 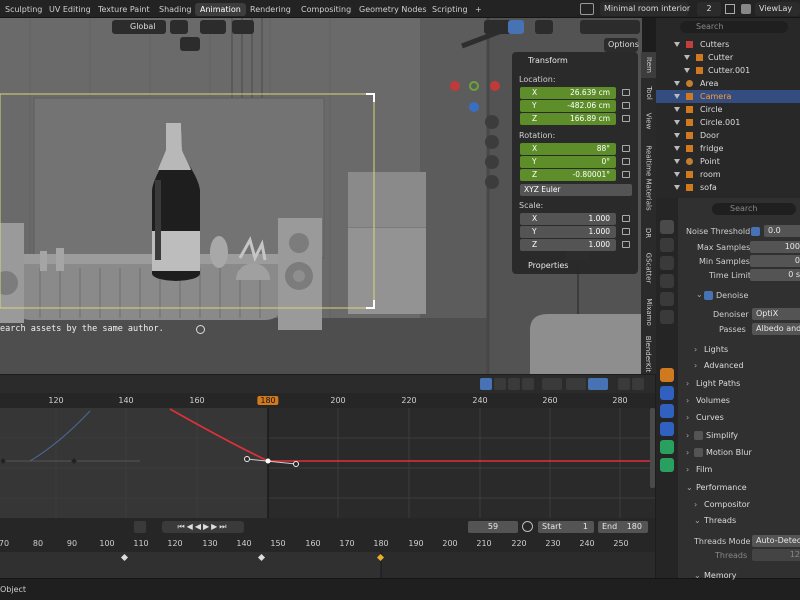 I want to click on scale-x-field: X 1.000, so click(x=568, y=219).